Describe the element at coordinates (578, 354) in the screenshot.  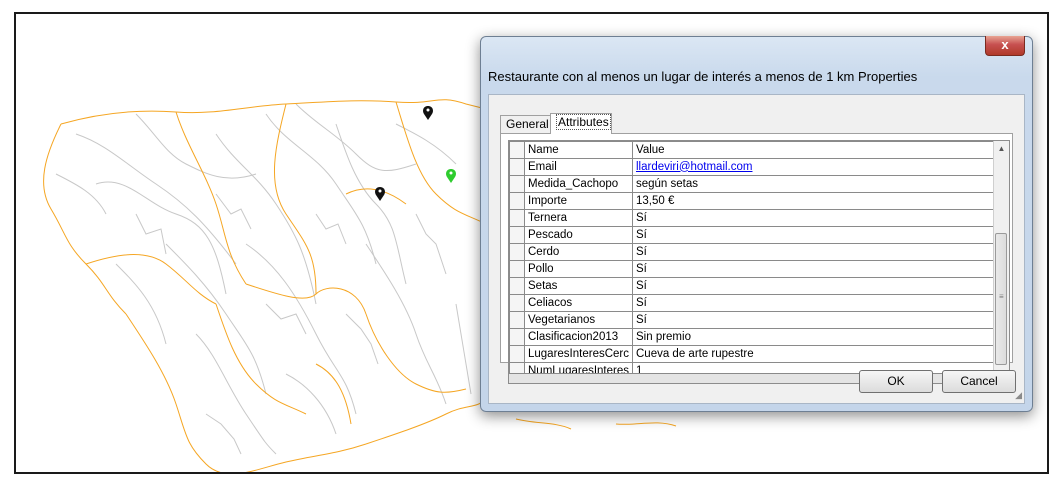
I see `attribute-name: LugaresInteresCerc` at that location.